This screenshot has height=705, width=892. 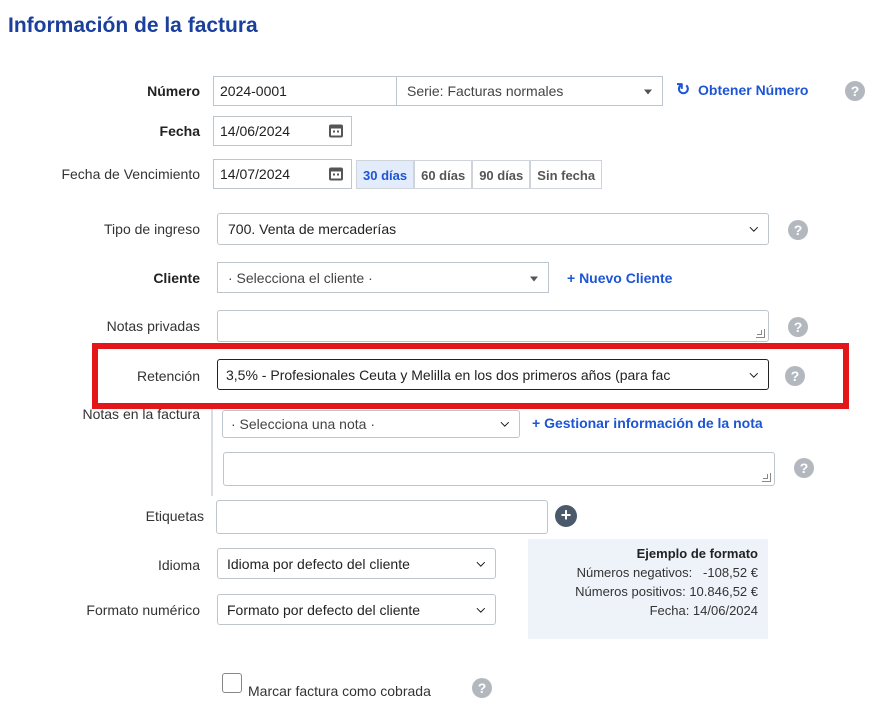 What do you see at coordinates (356, 609) in the screenshot?
I see `formato-select: Formato por defecto del cliente ⌵` at bounding box center [356, 609].